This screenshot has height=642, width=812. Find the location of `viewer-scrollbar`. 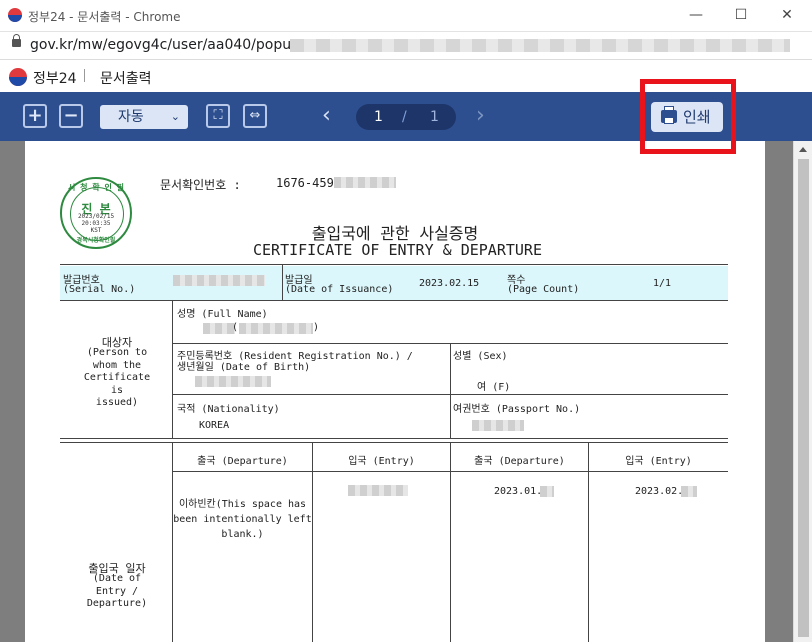

viewer-scrollbar is located at coordinates (802, 391).